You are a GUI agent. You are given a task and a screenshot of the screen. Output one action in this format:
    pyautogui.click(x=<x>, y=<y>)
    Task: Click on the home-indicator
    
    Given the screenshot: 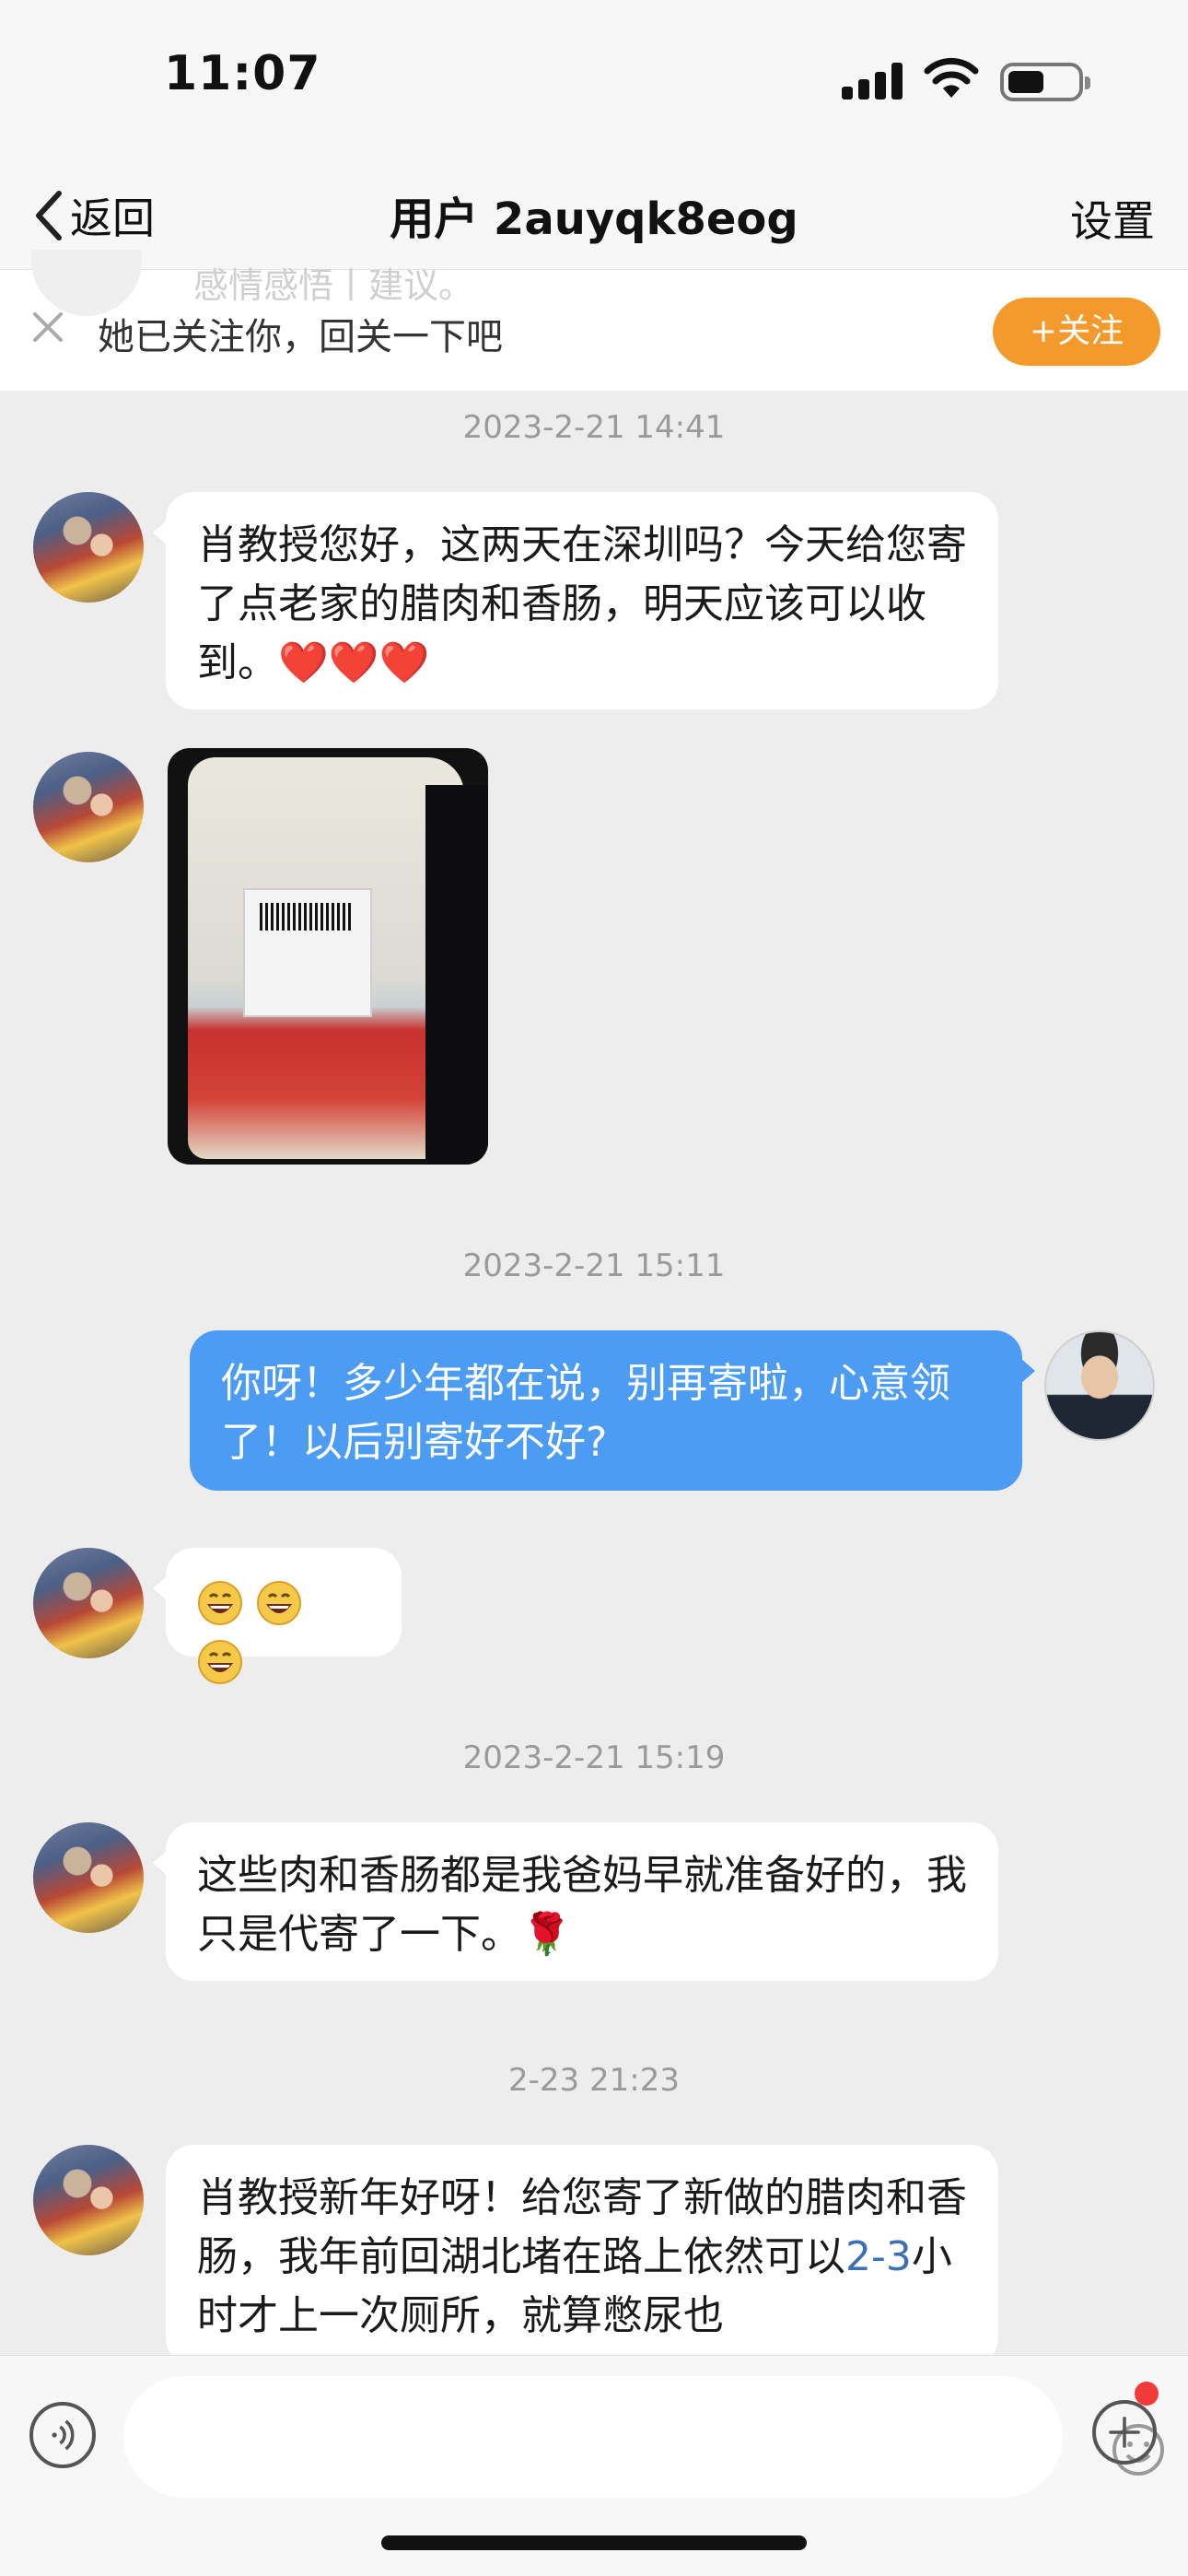 What is the action you would take?
    pyautogui.click(x=594, y=2542)
    